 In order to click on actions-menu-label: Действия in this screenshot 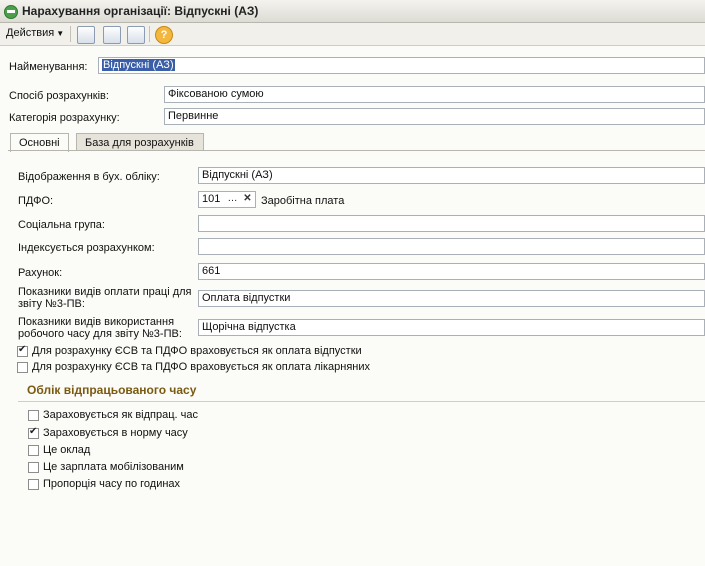, I will do `click(30, 33)`.